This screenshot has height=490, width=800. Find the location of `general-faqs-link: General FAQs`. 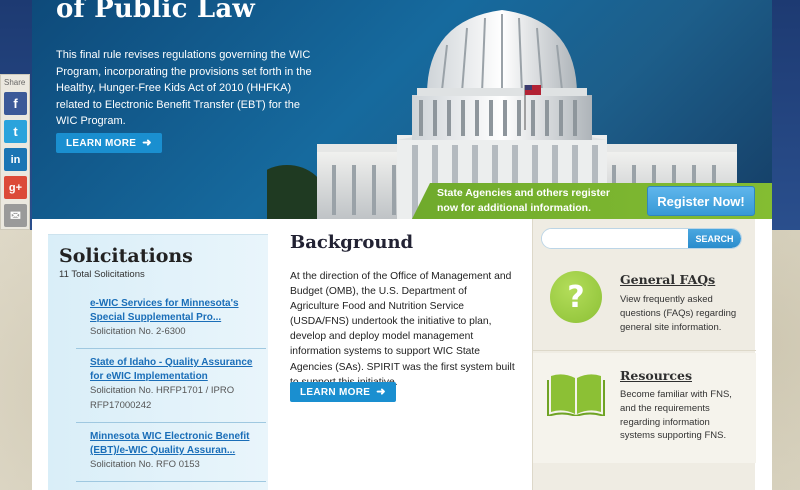

general-faqs-link: General FAQs is located at coordinates (667, 279).